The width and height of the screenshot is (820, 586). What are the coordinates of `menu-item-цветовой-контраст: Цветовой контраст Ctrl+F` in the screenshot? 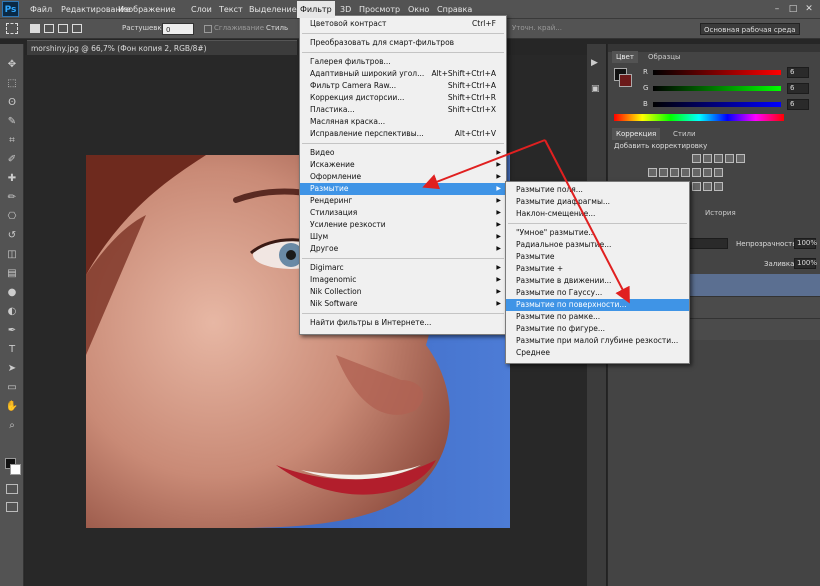 It's located at (403, 24).